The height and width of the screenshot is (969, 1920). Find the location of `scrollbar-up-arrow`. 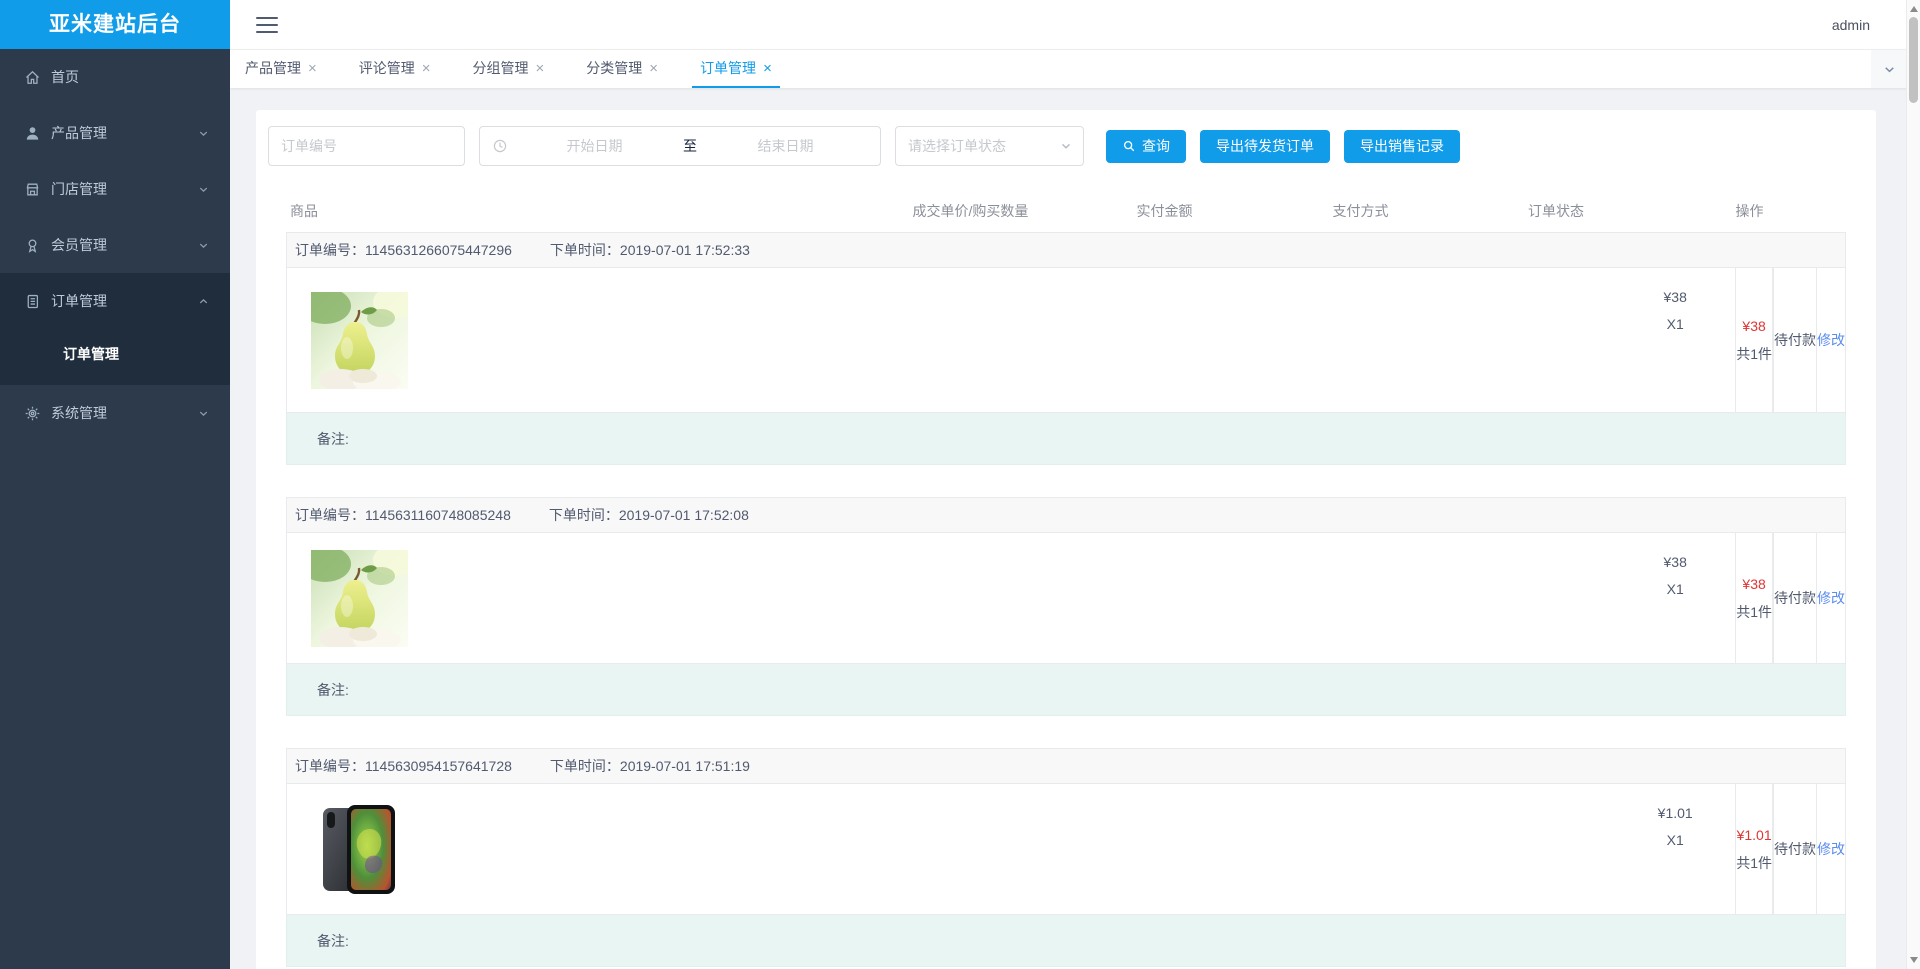

scrollbar-up-arrow is located at coordinates (1914, 9).